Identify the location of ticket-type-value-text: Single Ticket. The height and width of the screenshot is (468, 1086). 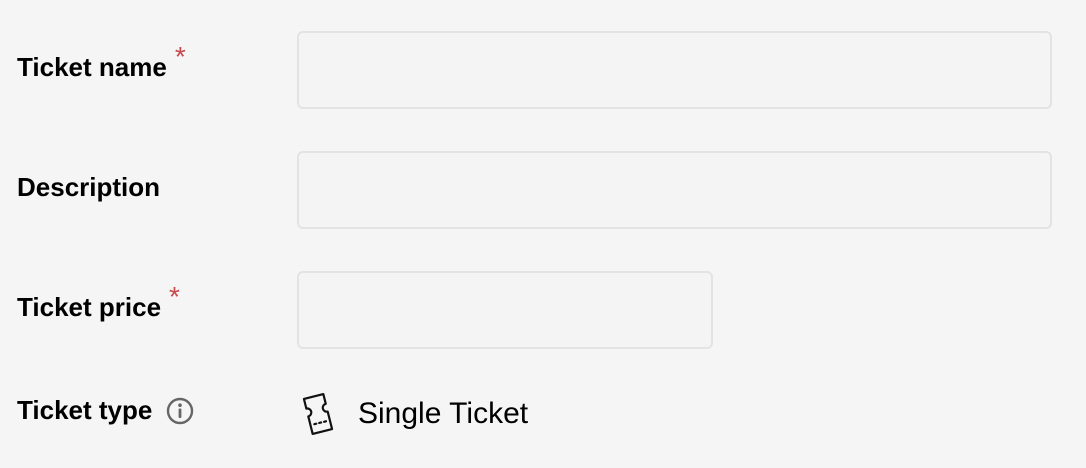
(443, 413).